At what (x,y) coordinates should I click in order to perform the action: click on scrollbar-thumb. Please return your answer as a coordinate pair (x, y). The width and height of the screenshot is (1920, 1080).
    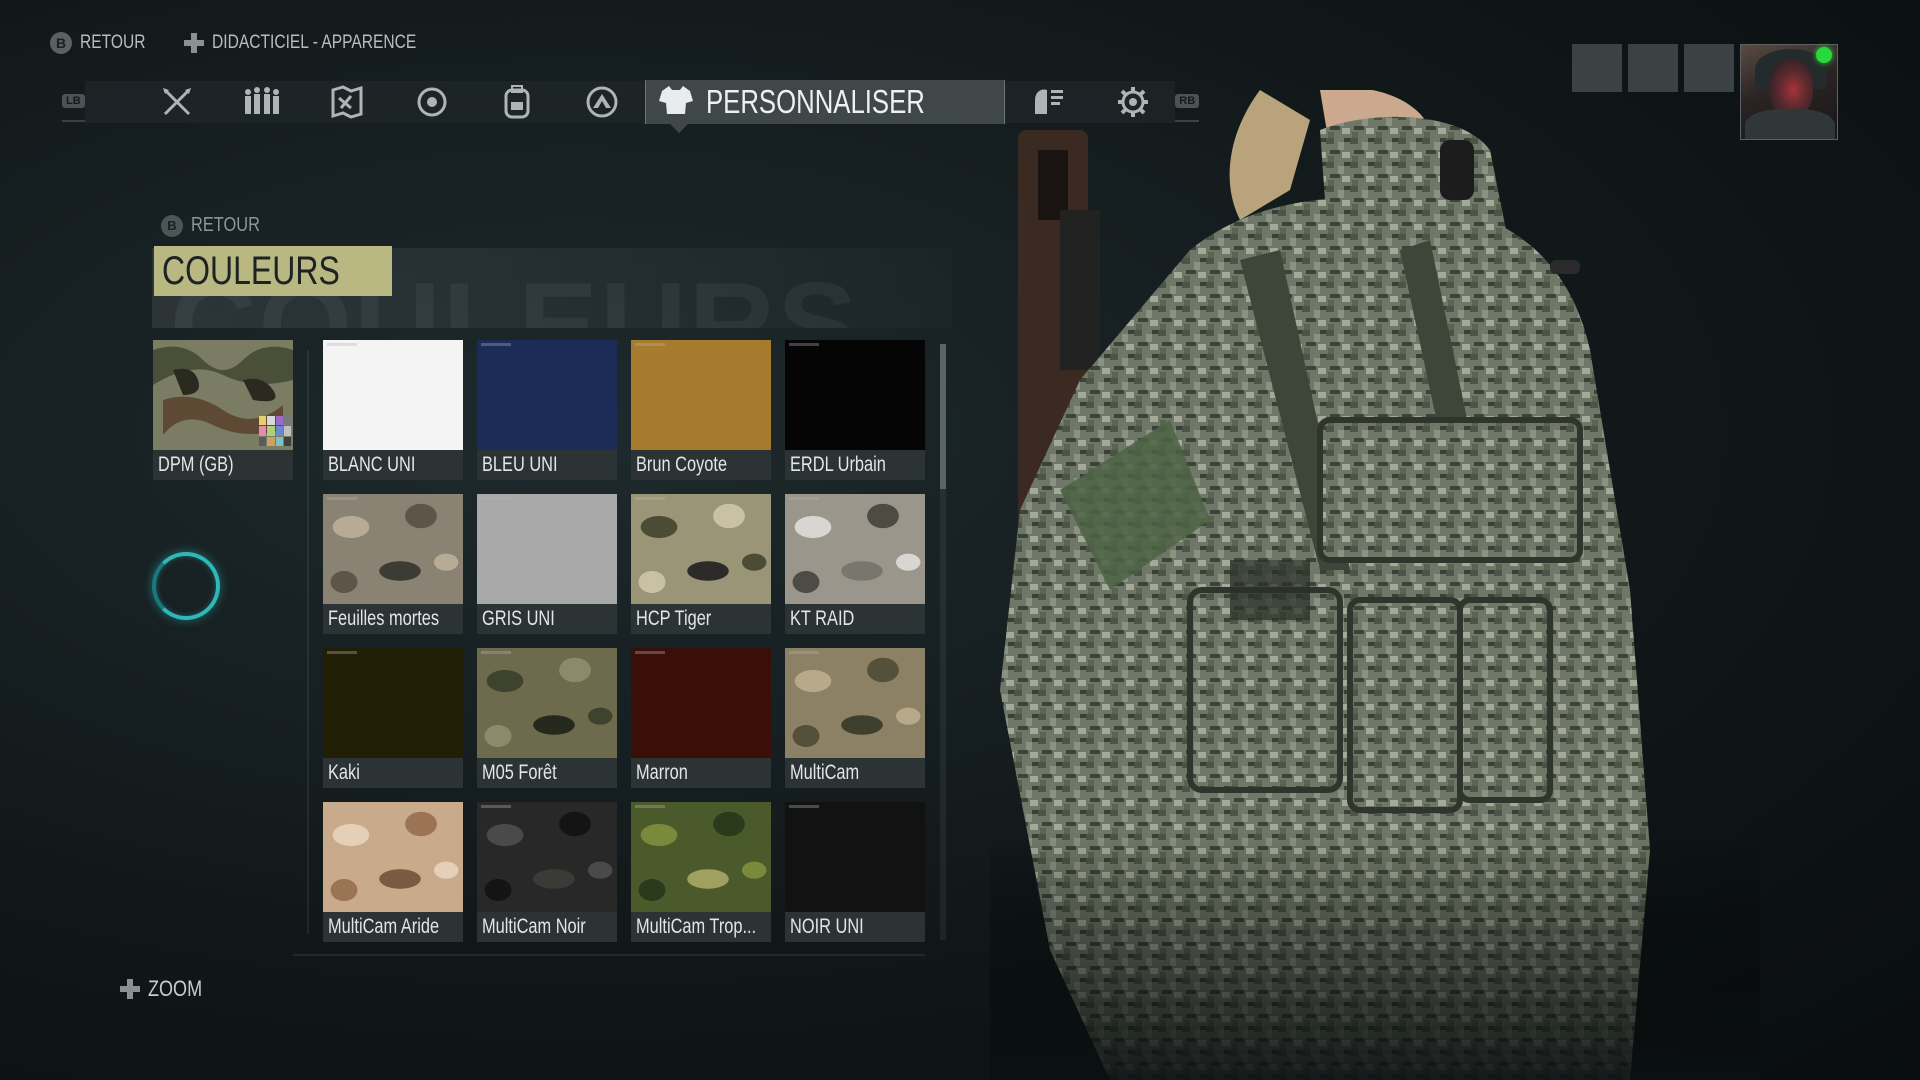
    Looking at the image, I should click on (943, 416).